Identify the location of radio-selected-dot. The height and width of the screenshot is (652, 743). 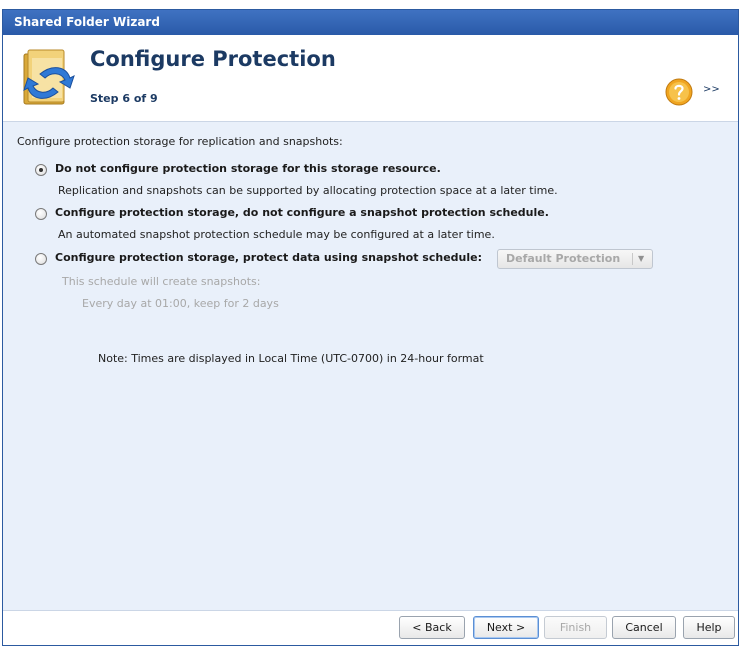
(41, 170).